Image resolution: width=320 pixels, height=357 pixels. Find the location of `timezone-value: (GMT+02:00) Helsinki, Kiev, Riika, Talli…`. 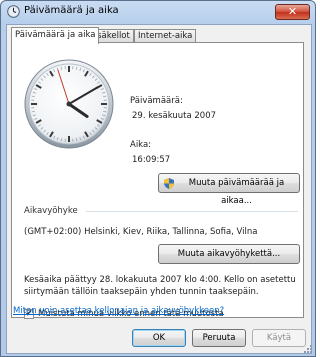

timezone-value: (GMT+02:00) Helsinki, Kiev, Riika, Talli… is located at coordinates (141, 232).